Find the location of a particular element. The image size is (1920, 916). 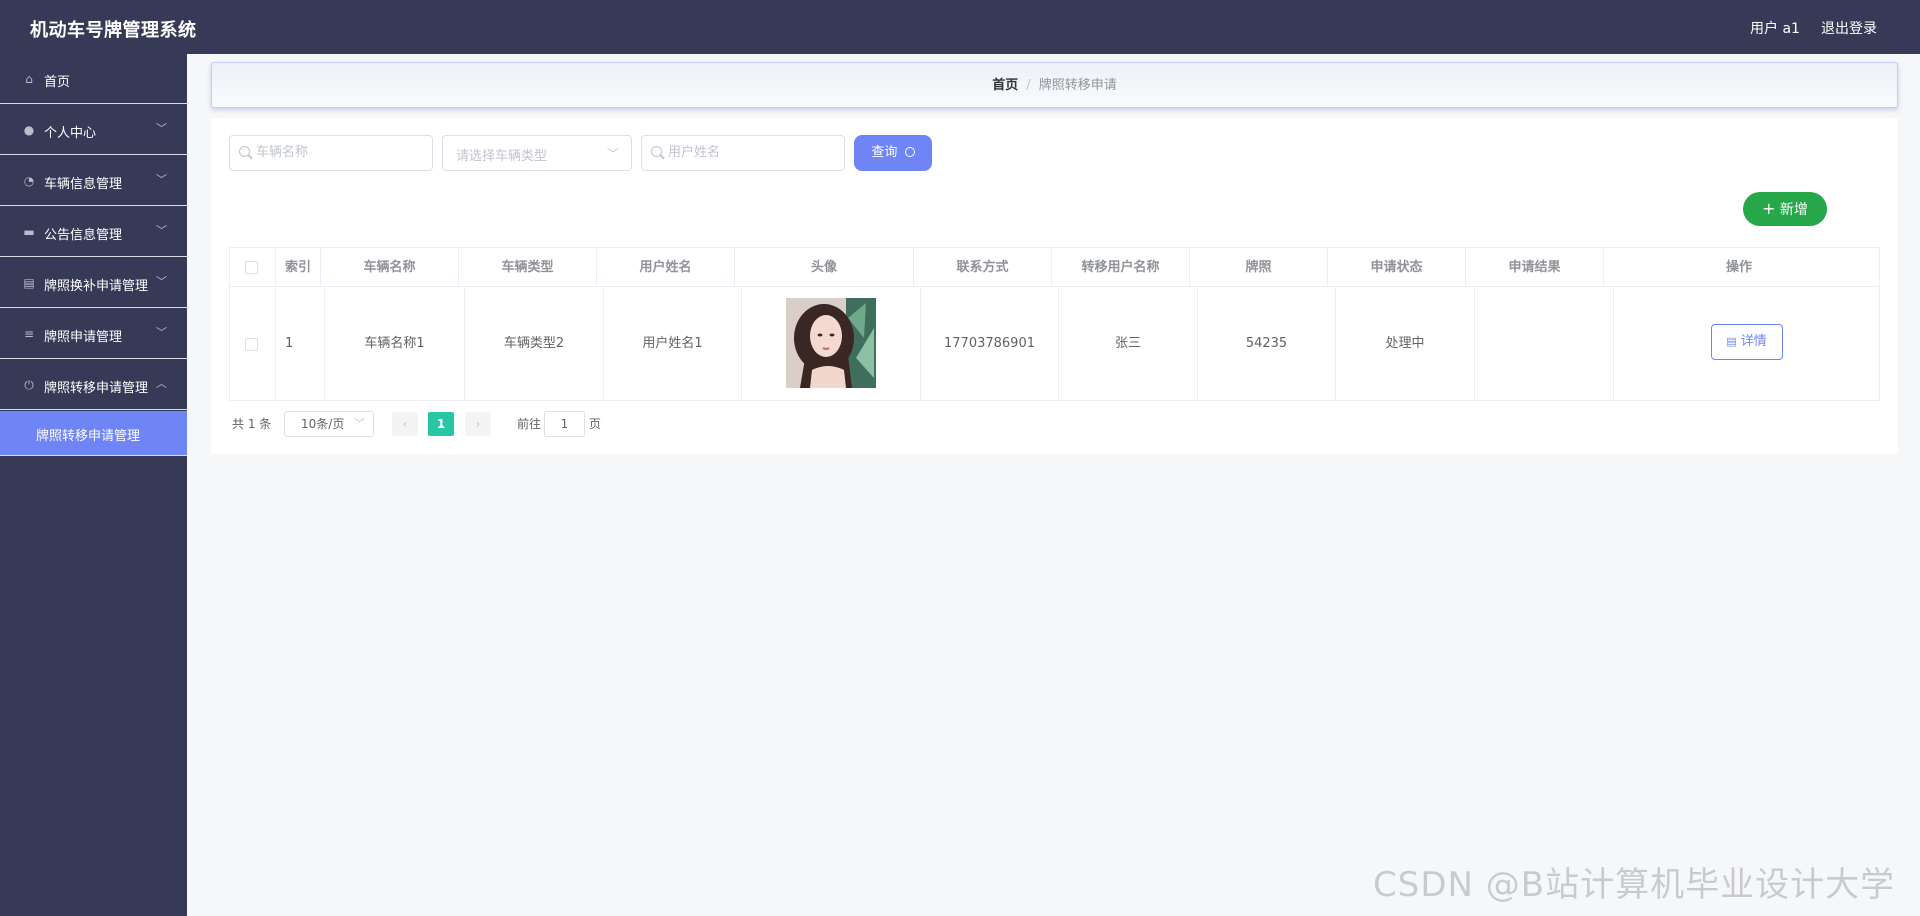

avatar is located at coordinates (831, 343).